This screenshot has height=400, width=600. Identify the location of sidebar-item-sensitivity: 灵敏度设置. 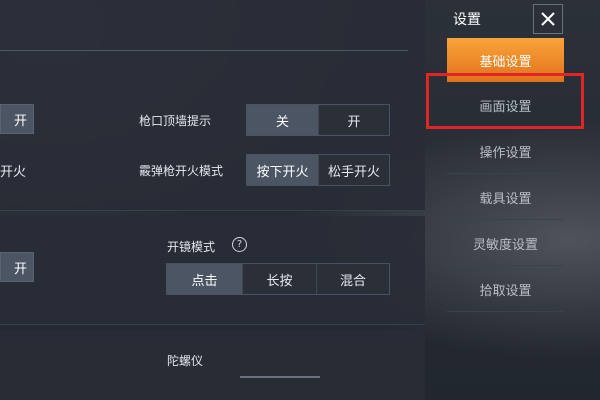
(505, 244).